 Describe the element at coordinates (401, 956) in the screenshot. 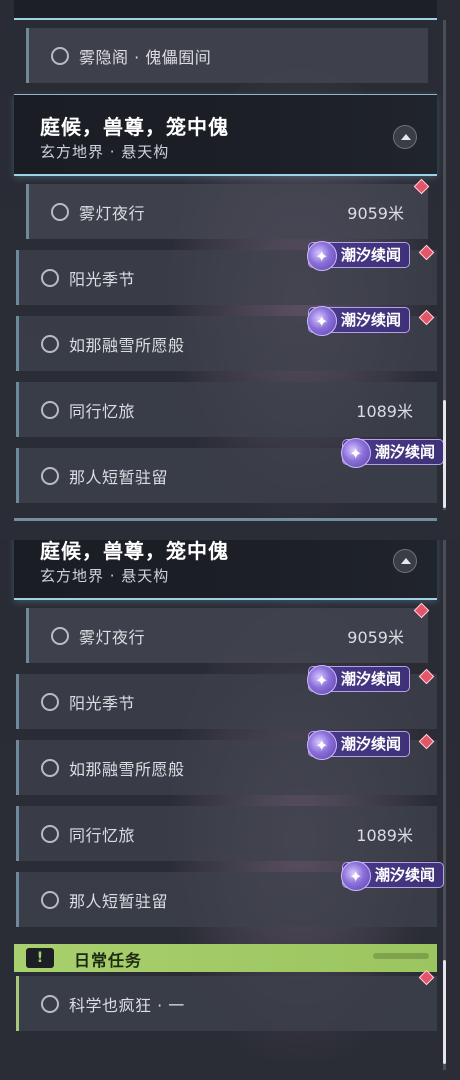

I see `daily-header-decoration` at that location.